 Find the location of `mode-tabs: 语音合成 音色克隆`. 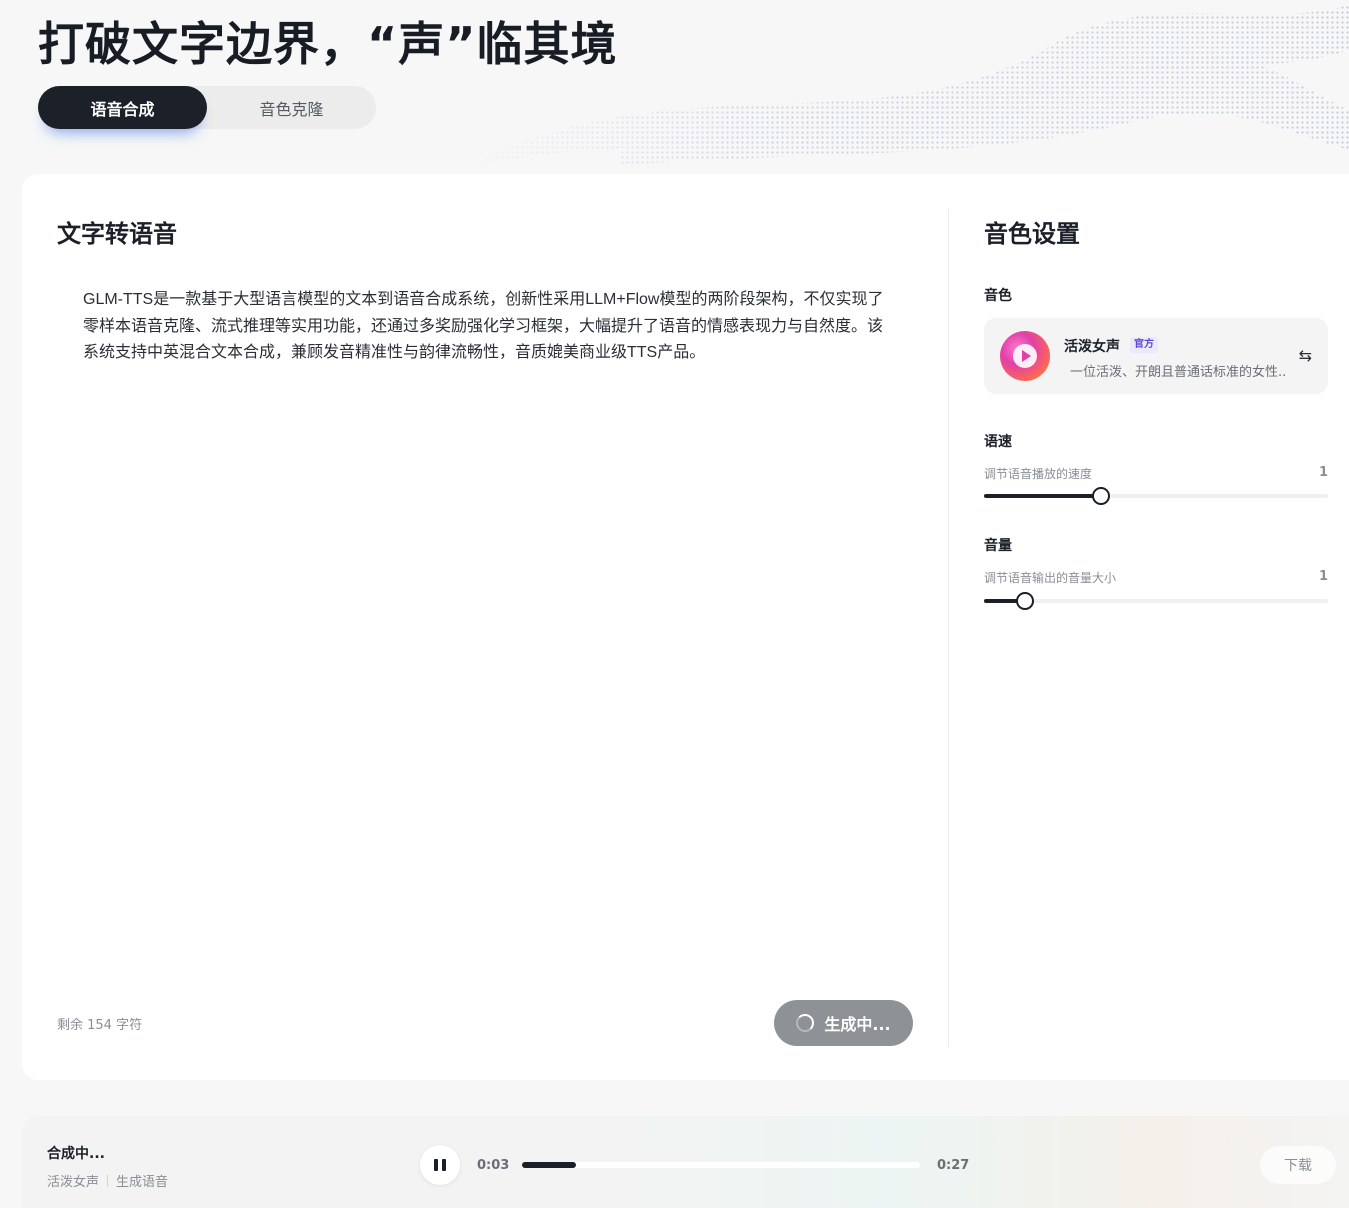

mode-tabs: 语音合成 音色克隆 is located at coordinates (207, 107).